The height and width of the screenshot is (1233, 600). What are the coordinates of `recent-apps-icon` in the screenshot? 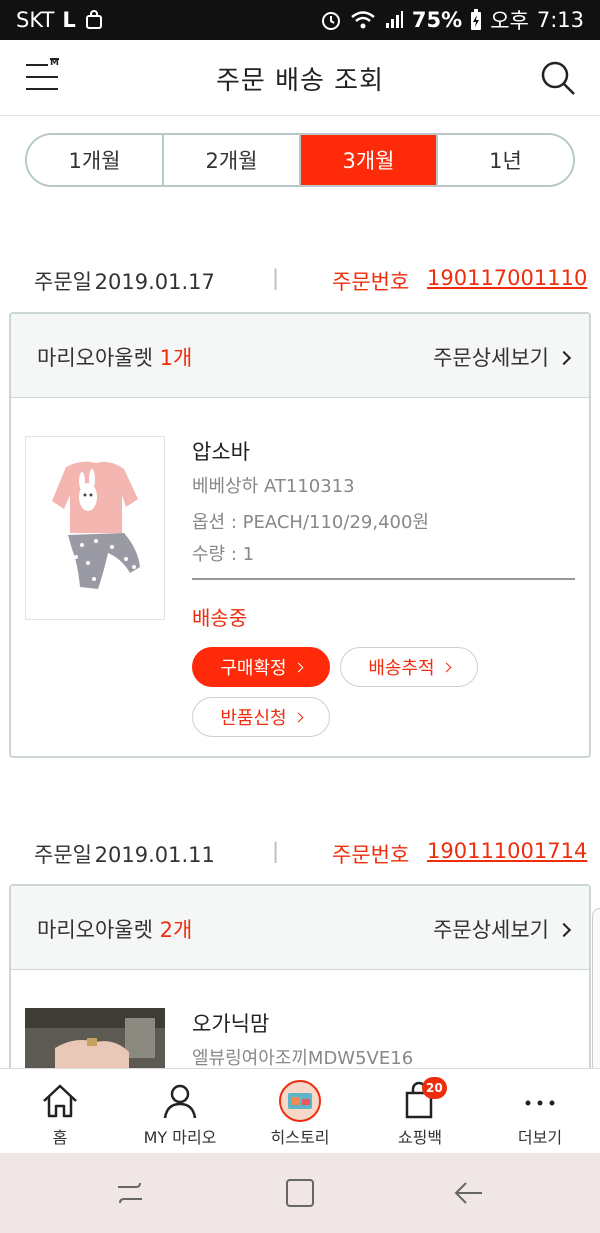 It's located at (130, 1193).